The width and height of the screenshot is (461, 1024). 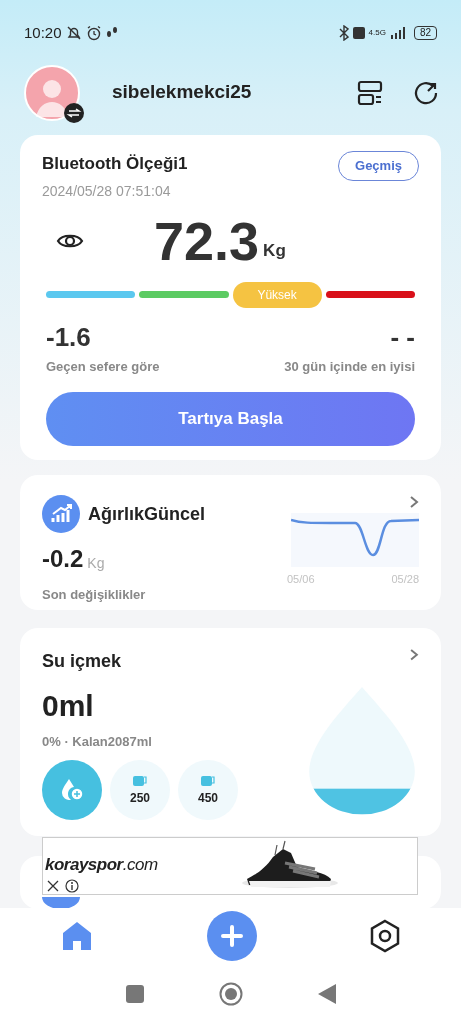 I want to click on best-value: - -, so click(x=402, y=337).